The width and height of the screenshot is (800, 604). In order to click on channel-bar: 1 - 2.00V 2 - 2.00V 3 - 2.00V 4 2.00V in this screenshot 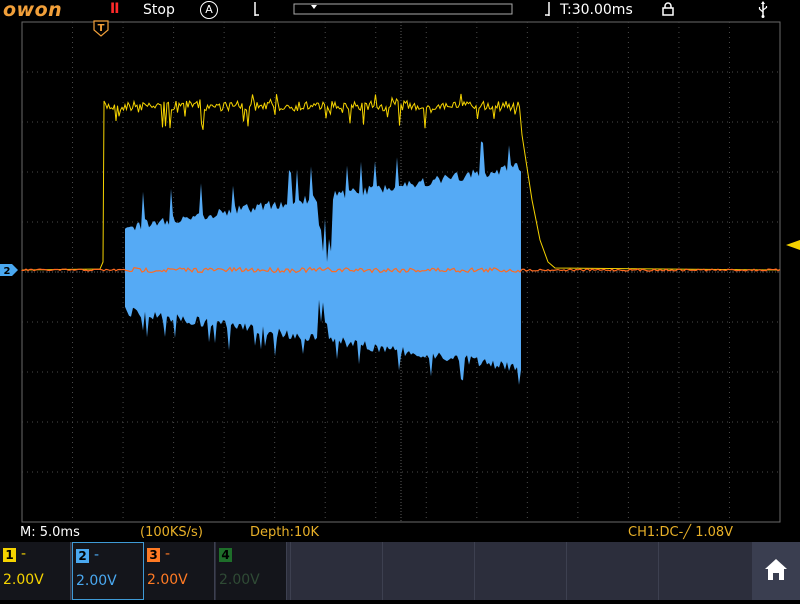, I will do `click(400, 571)`.